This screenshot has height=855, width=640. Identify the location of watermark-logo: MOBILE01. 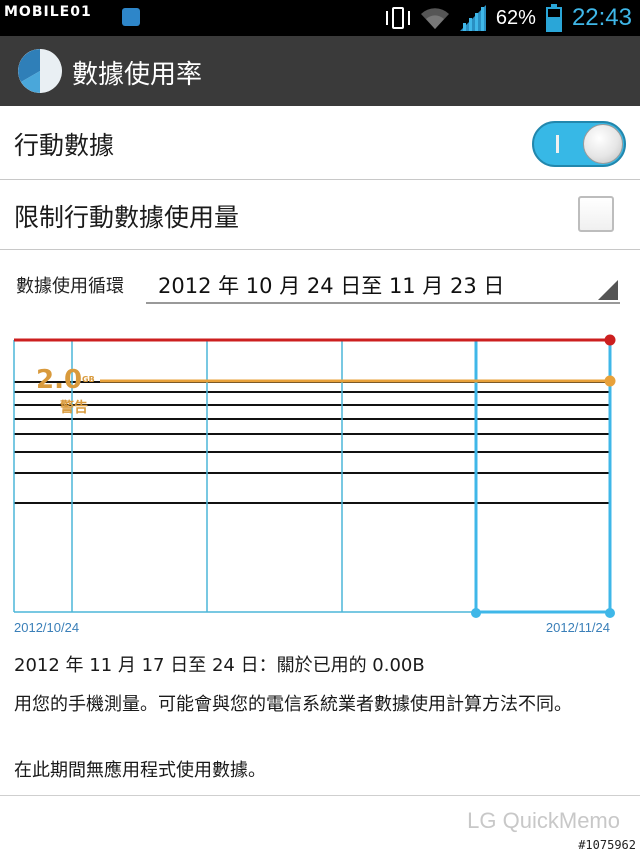
(48, 12).